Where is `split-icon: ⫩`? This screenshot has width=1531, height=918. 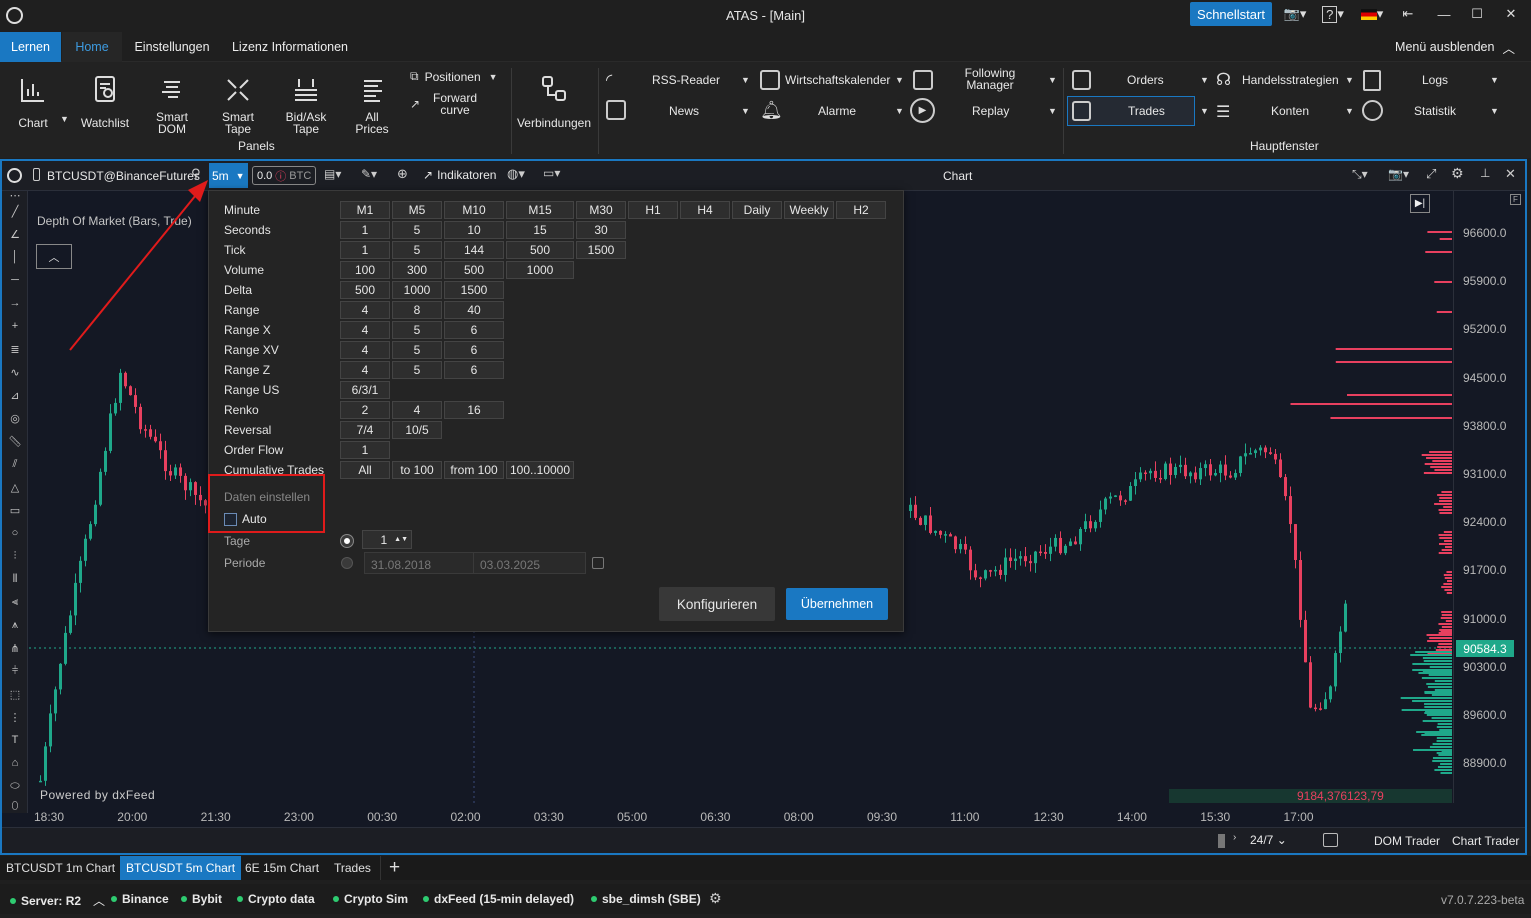 split-icon: ⫩ is located at coordinates (15, 671).